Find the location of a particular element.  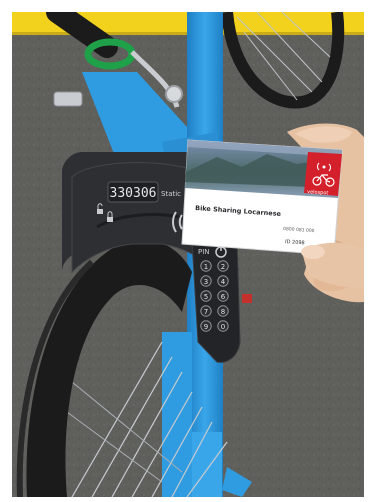

svg-text: 3 is located at coordinates (206, 282).